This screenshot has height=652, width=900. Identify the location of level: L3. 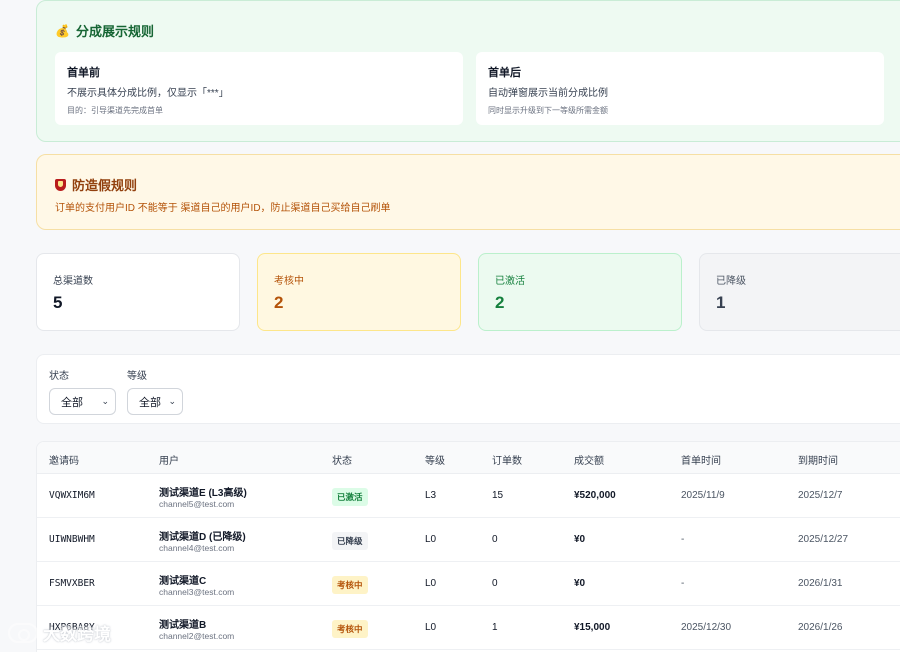
(431, 495).